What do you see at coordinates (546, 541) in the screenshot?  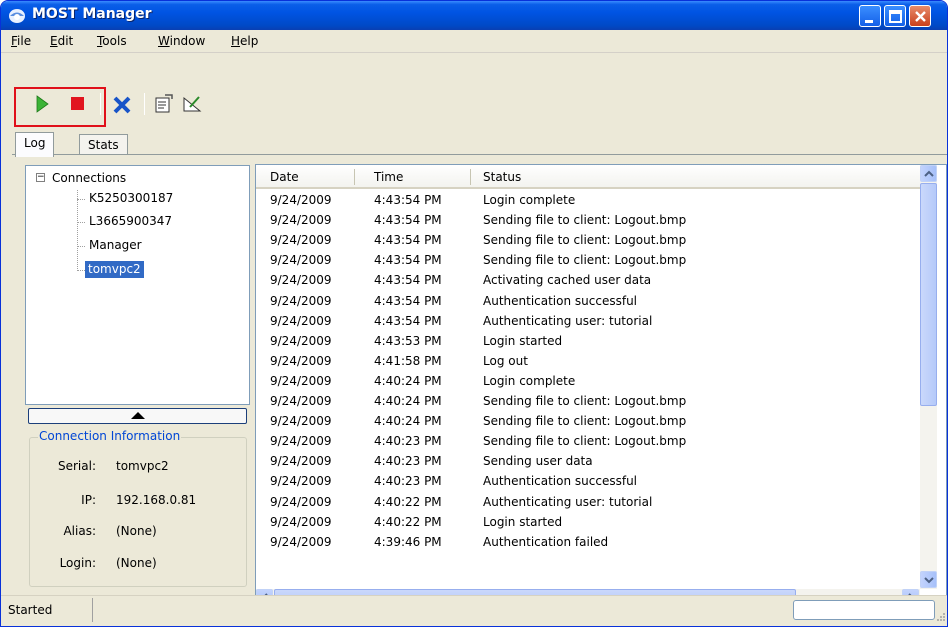 I see `log-status: Authentication failed` at bounding box center [546, 541].